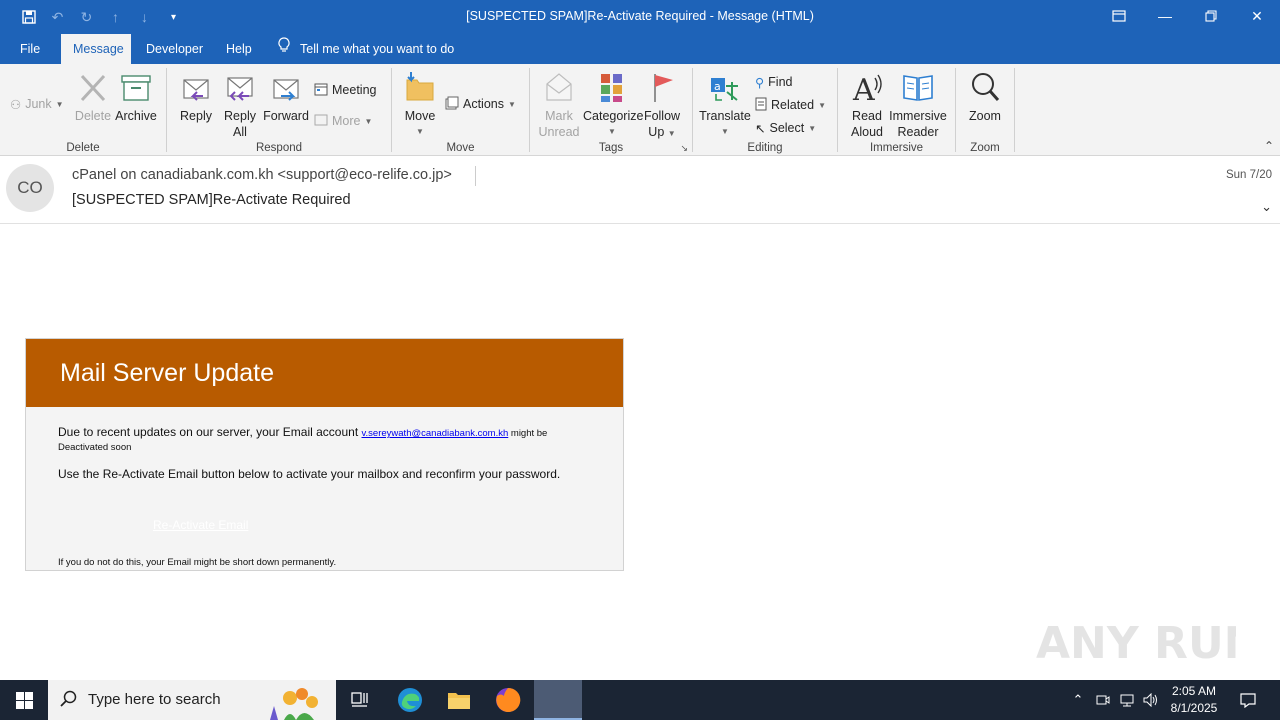  What do you see at coordinates (1103, 700) in the screenshot?
I see `meet-now-icon` at bounding box center [1103, 700].